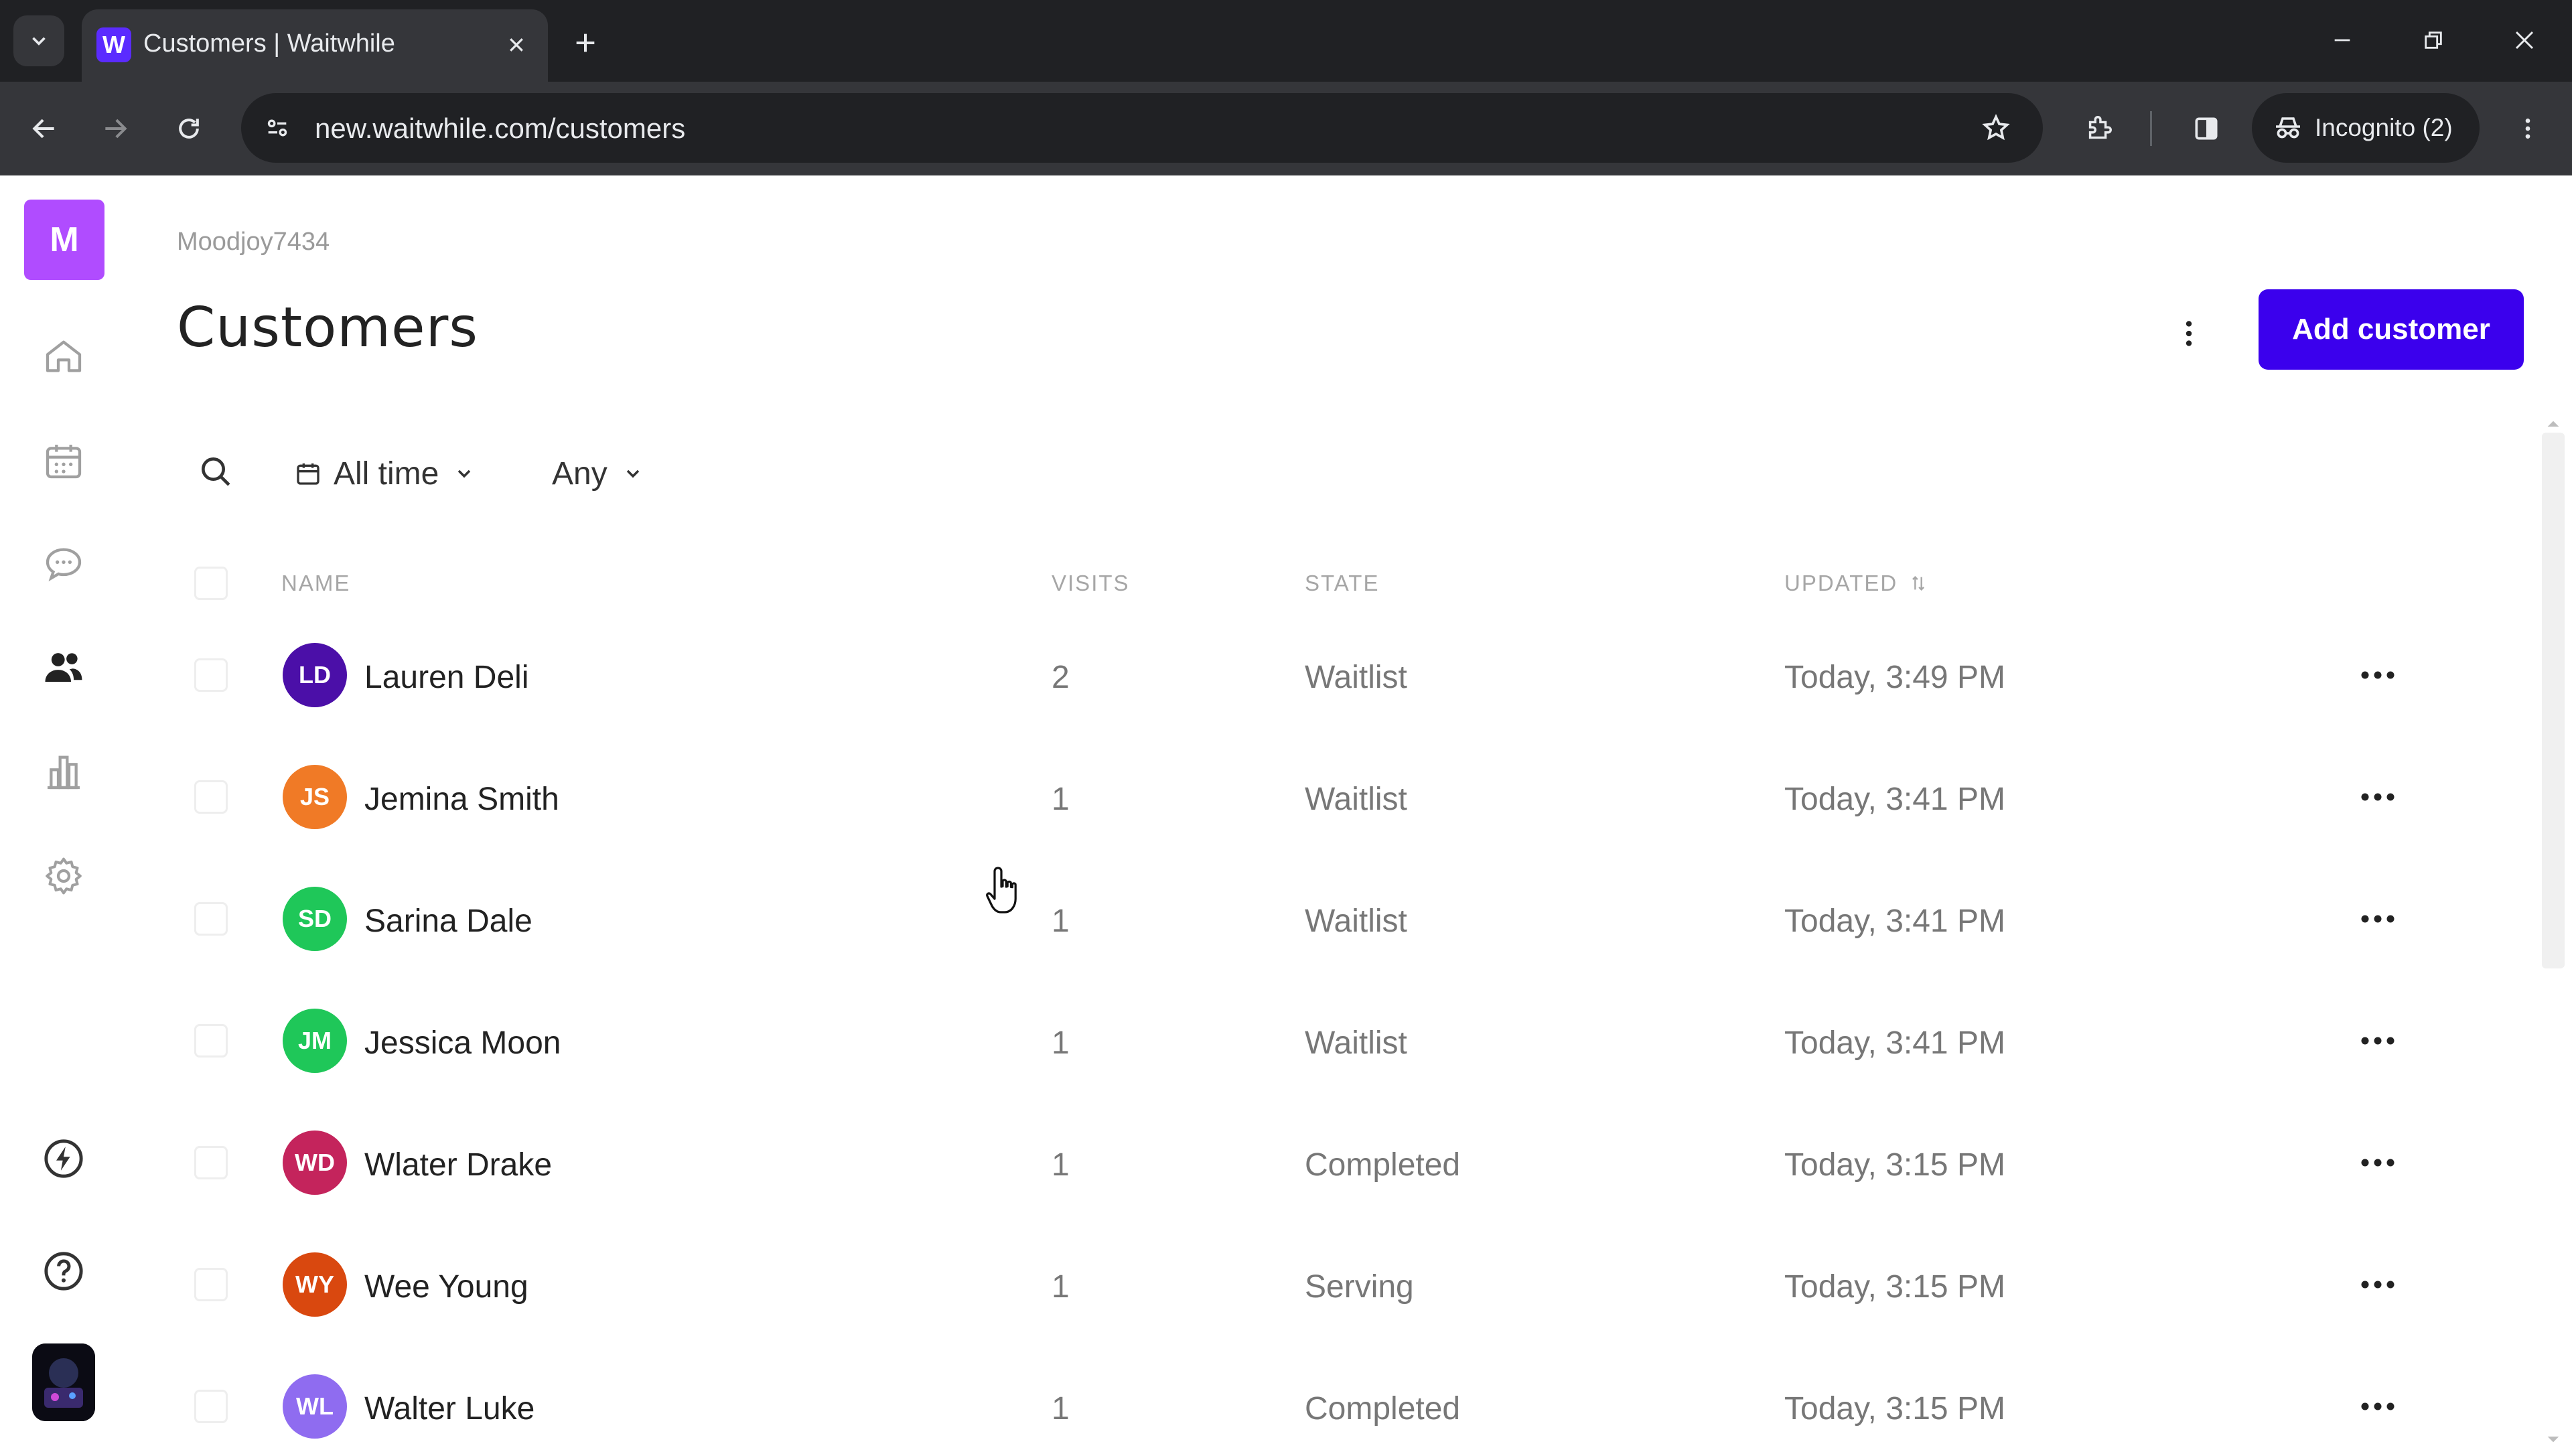 Image resolution: width=2572 pixels, height=1456 pixels. I want to click on customer-avatar: WD, so click(315, 1163).